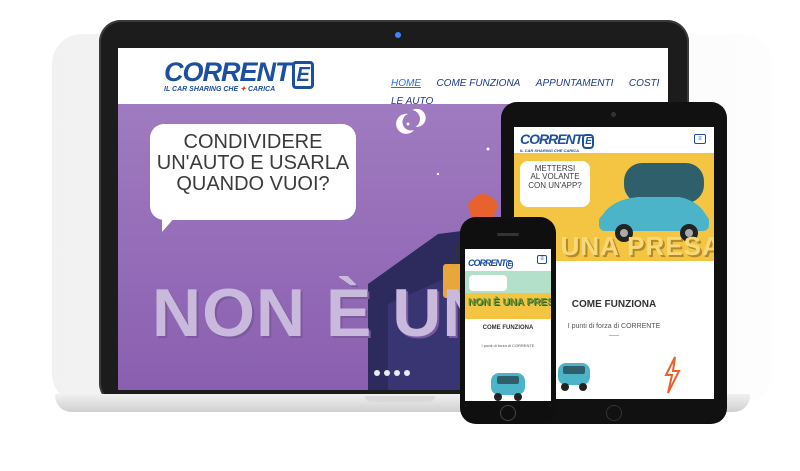 The image size is (800, 471). I want to click on phone-home-button, so click(508, 413).